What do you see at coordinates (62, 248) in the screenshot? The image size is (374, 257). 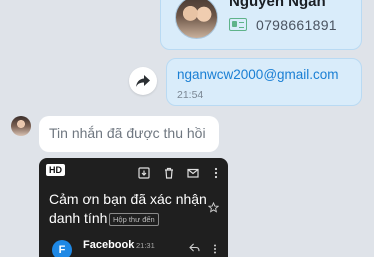 I see `facebook-avatar: F` at bounding box center [62, 248].